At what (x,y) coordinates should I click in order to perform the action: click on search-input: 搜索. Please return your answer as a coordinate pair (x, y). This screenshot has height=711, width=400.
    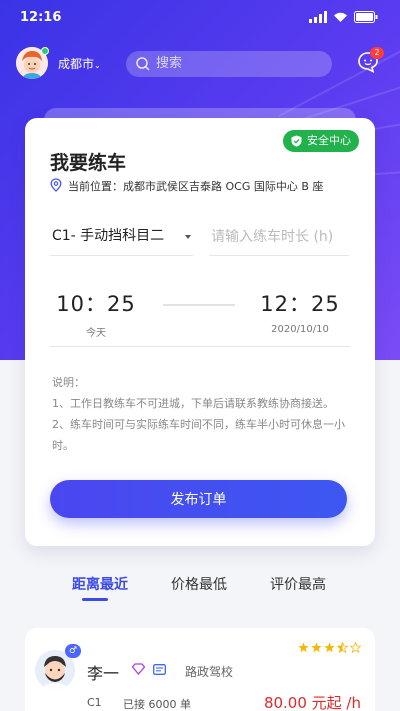
    Looking at the image, I should click on (229, 64).